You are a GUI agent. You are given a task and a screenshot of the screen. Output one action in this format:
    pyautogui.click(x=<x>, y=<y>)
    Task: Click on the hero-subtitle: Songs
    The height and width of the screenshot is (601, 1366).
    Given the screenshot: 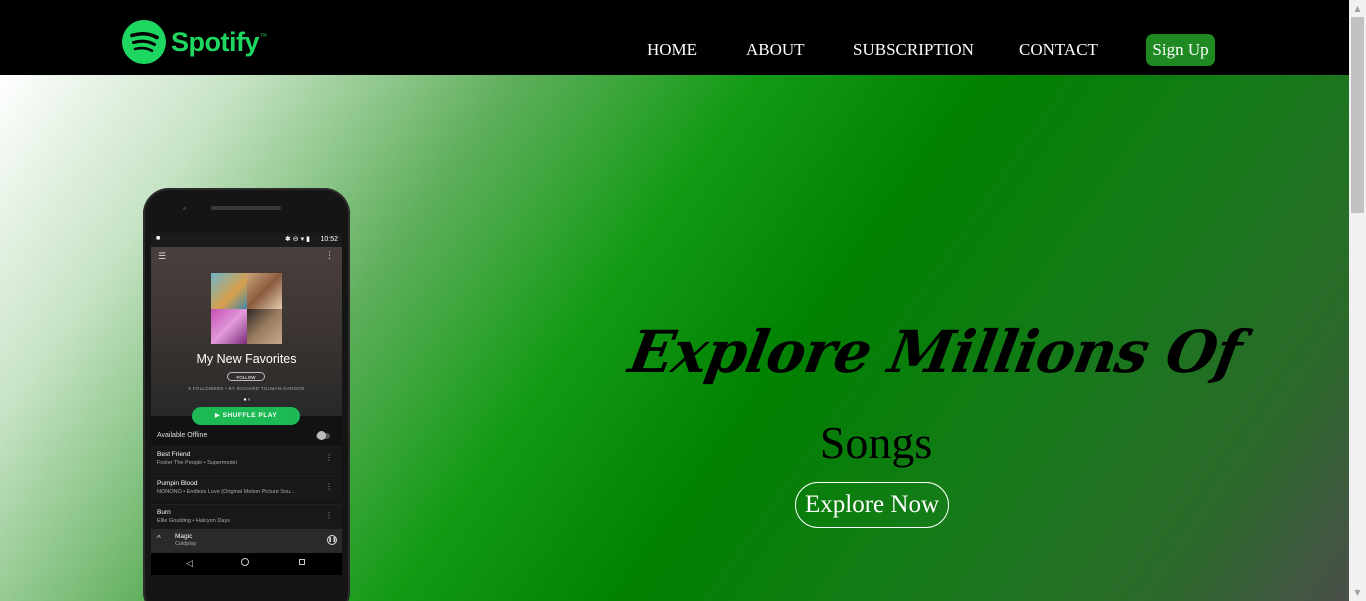 What is the action you would take?
    pyautogui.click(x=876, y=442)
    